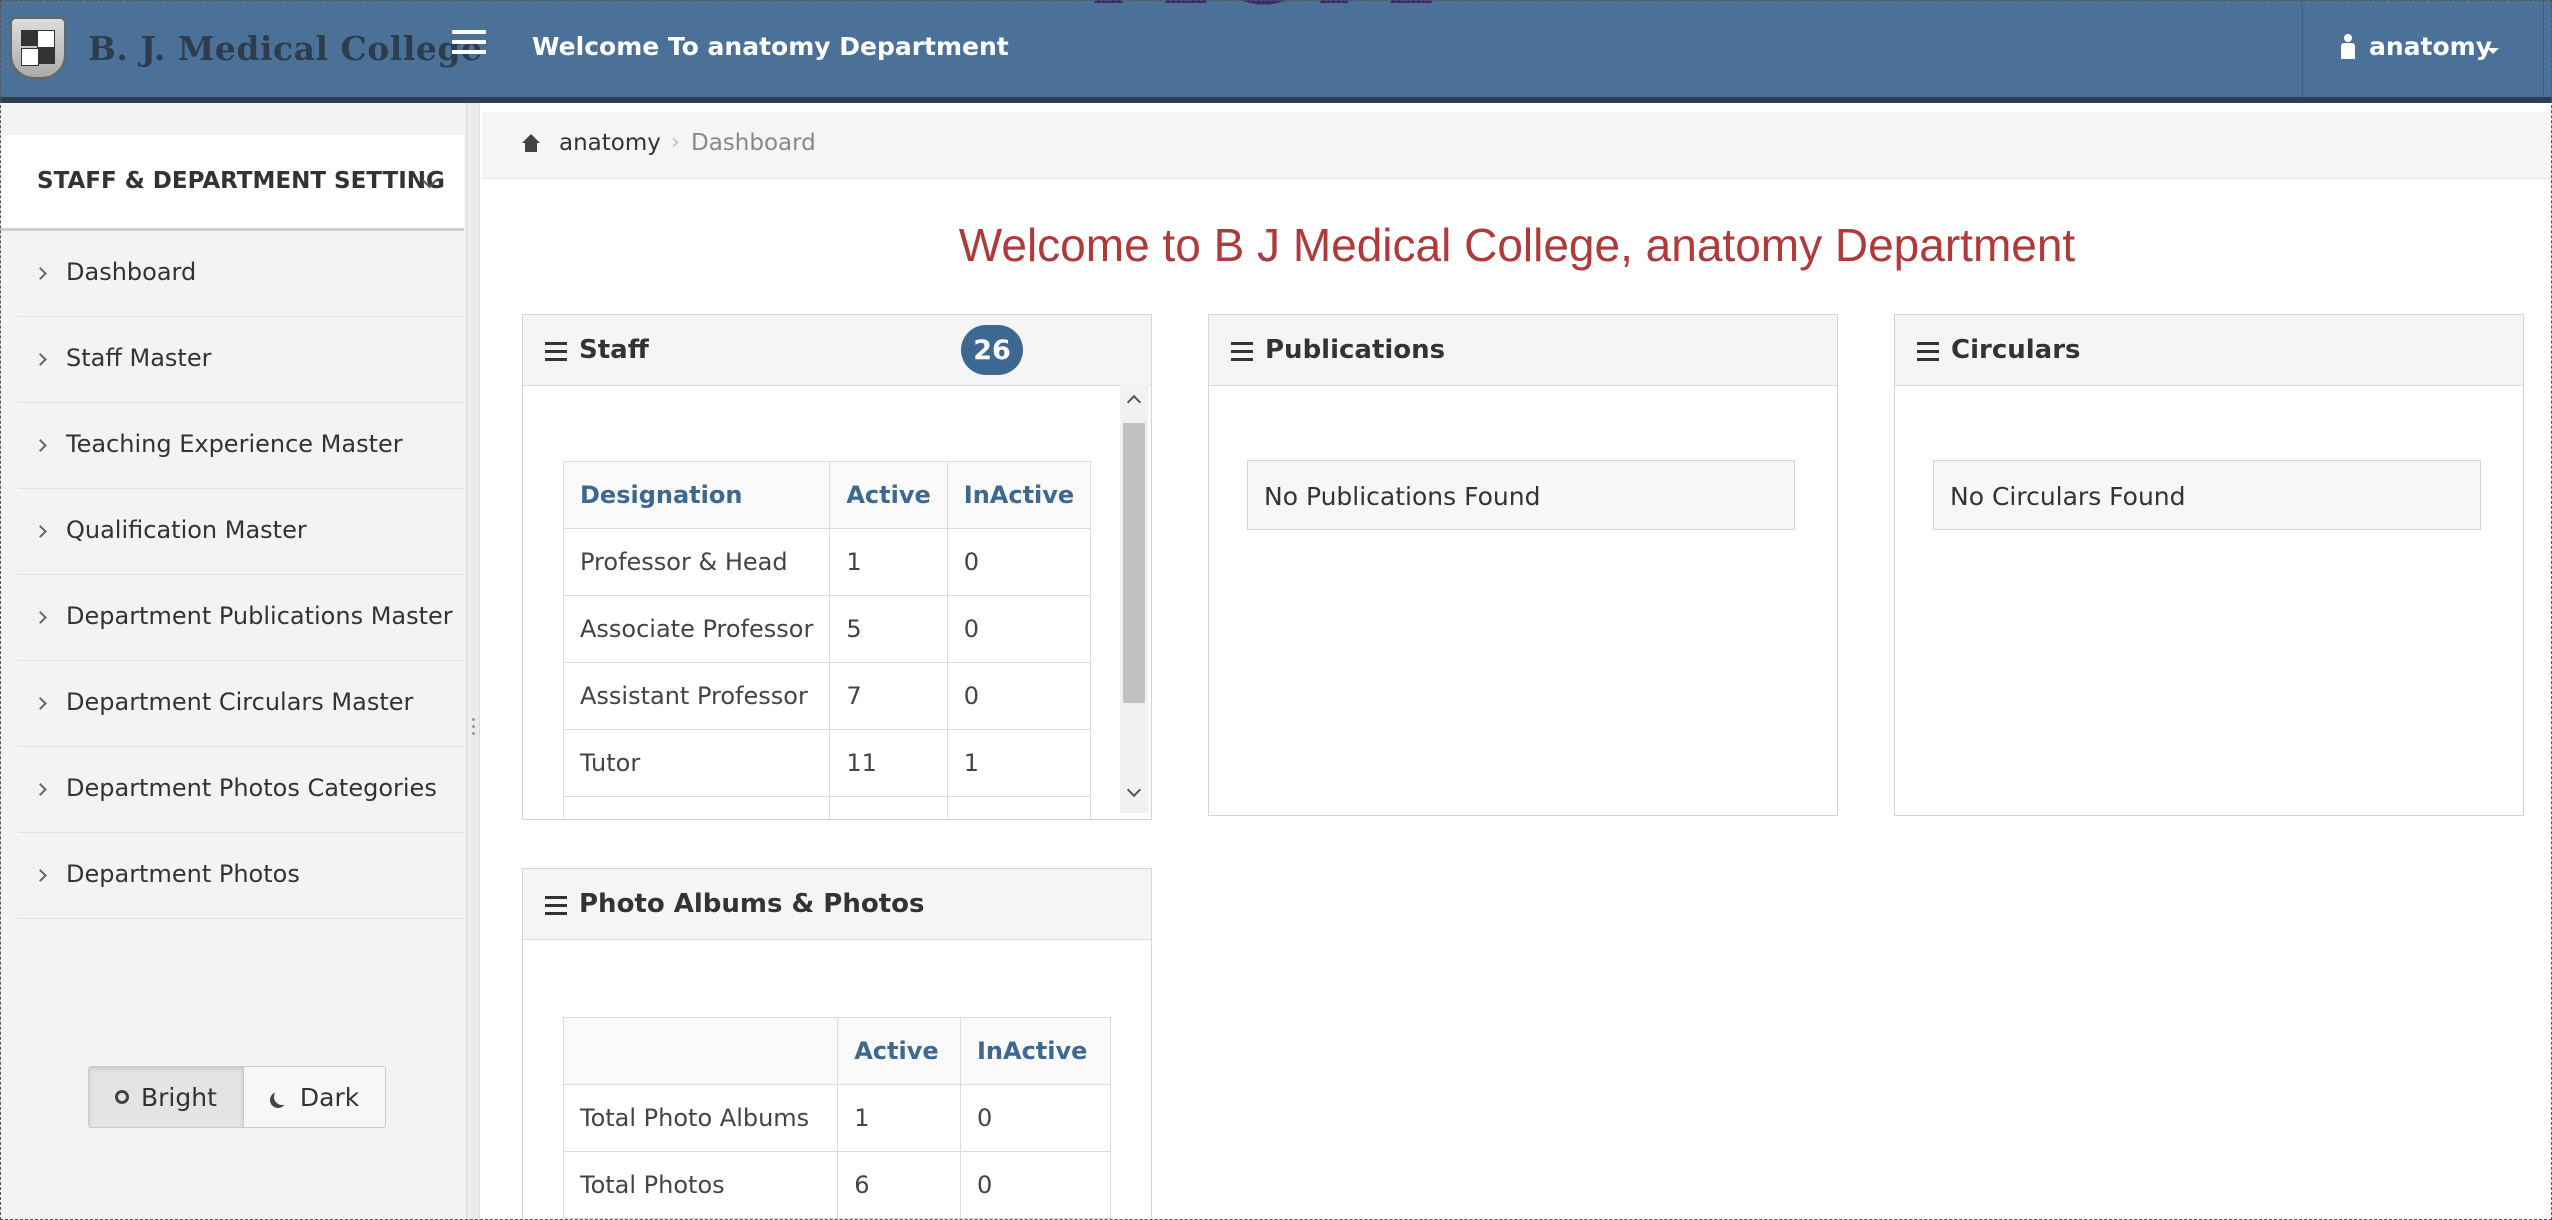  What do you see at coordinates (531, 143) in the screenshot?
I see `home-icon` at bounding box center [531, 143].